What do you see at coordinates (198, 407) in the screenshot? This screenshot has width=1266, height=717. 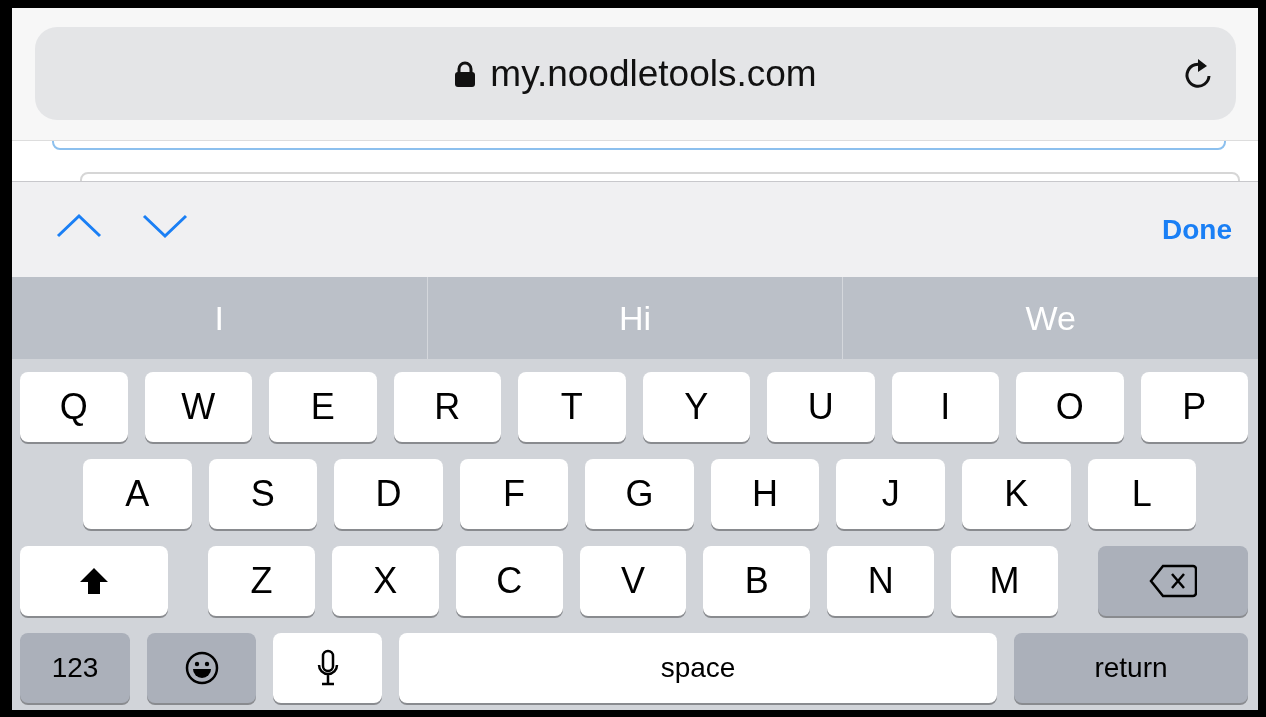 I see `letter-key: W` at bounding box center [198, 407].